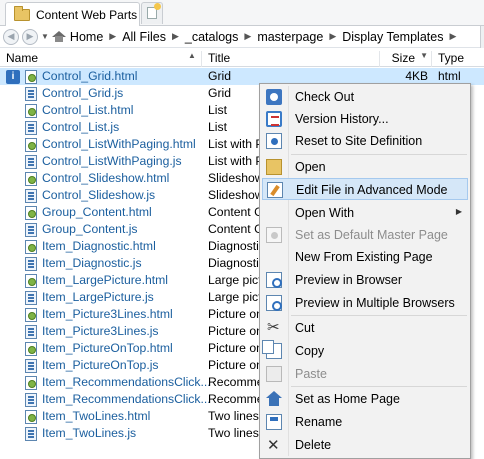 This screenshot has height=459, width=484. Describe the element at coordinates (371, 235) in the screenshot. I see `menu-item-label: Set as Default Master Page` at that location.